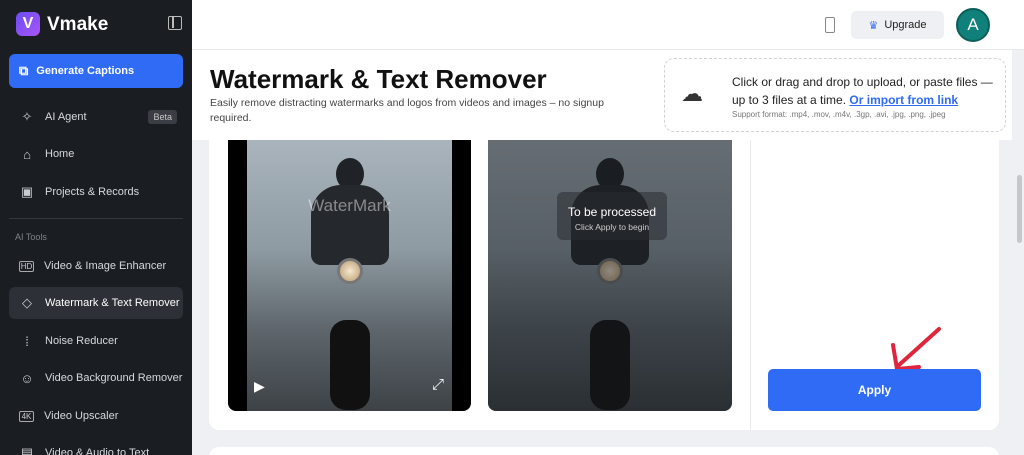 Image resolution: width=1024 pixels, height=455 pixels. I want to click on processed-video-preview, so click(610, 275).